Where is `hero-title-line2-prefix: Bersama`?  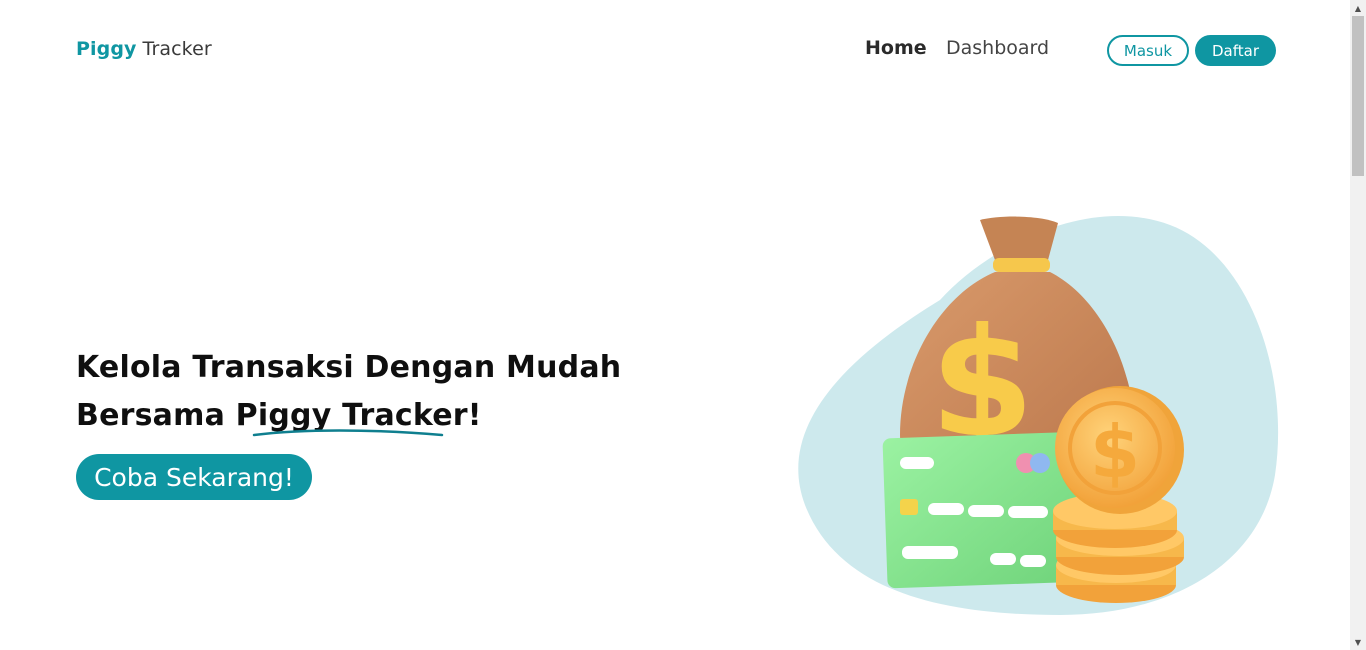 hero-title-line2-prefix: Bersama is located at coordinates (156, 415).